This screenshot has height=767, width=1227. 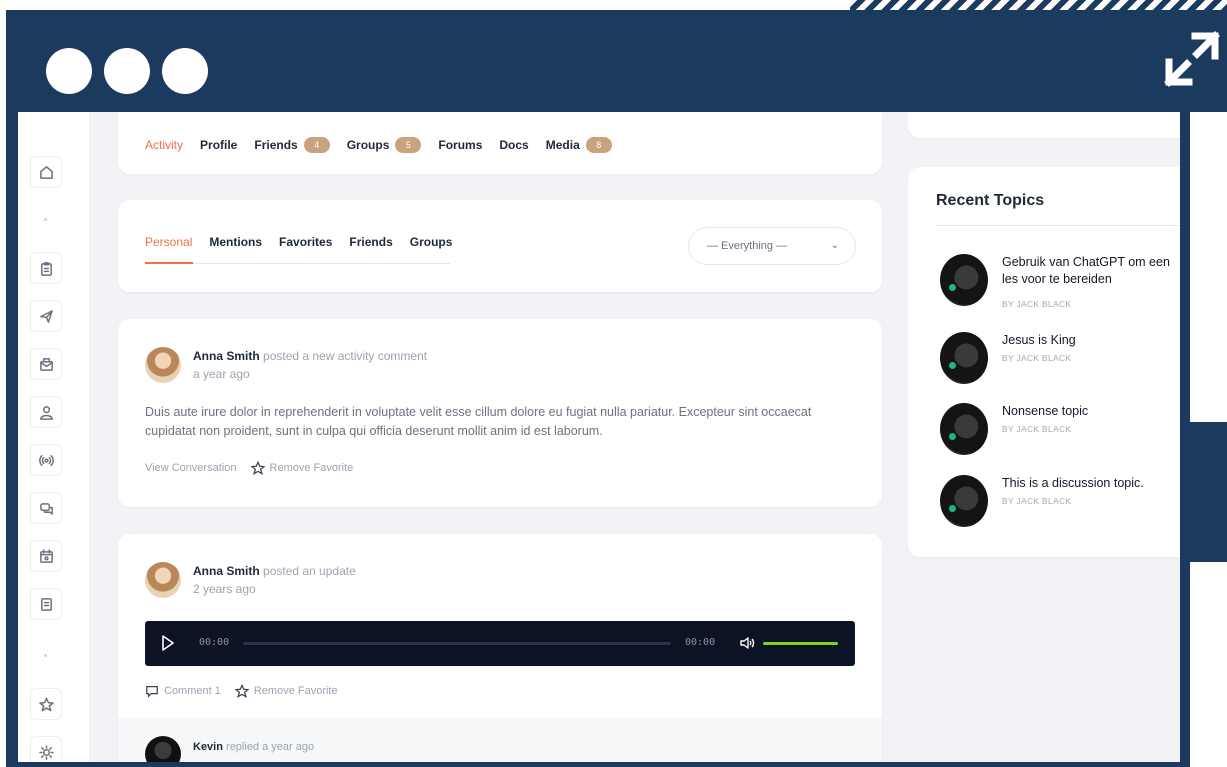 I want to click on tab-activity: Activity, so click(x=164, y=145).